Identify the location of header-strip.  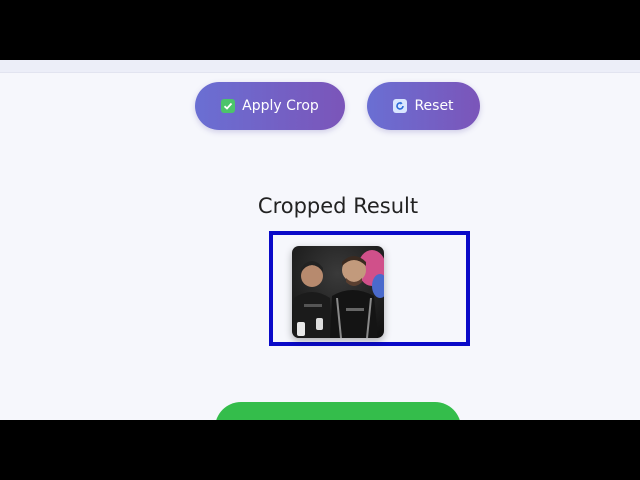
(320, 66).